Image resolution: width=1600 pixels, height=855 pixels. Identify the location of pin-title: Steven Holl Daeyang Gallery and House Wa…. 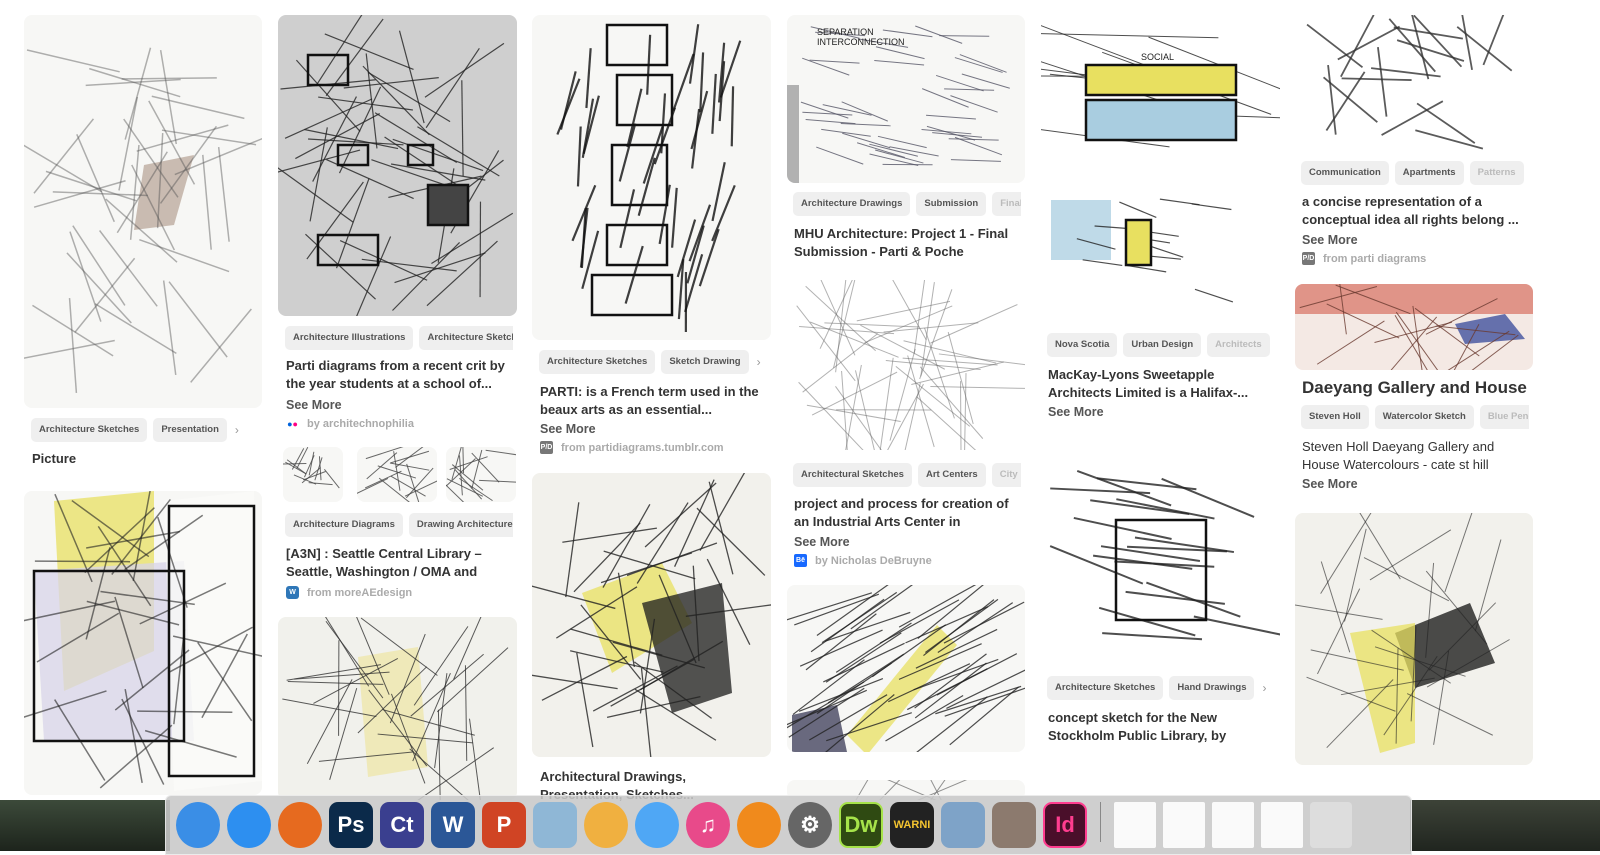
(1416, 455).